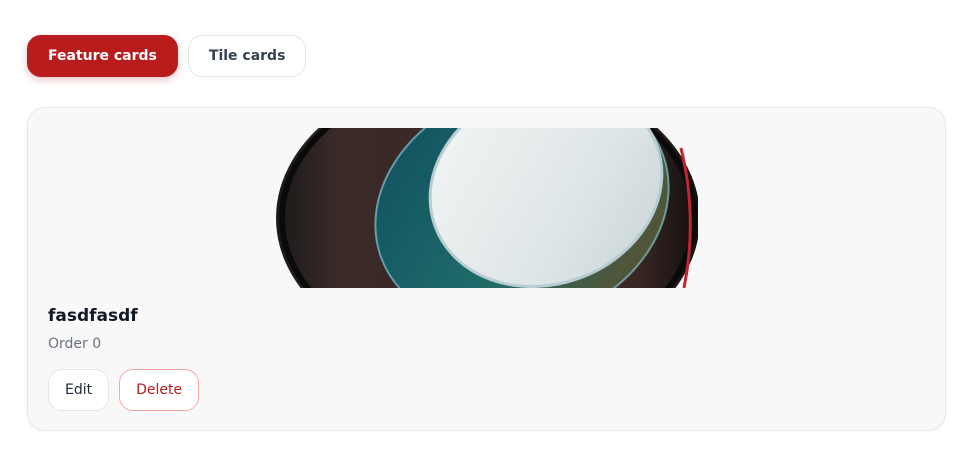  What do you see at coordinates (75, 344) in the screenshot?
I see `card-order: Order 0` at bounding box center [75, 344].